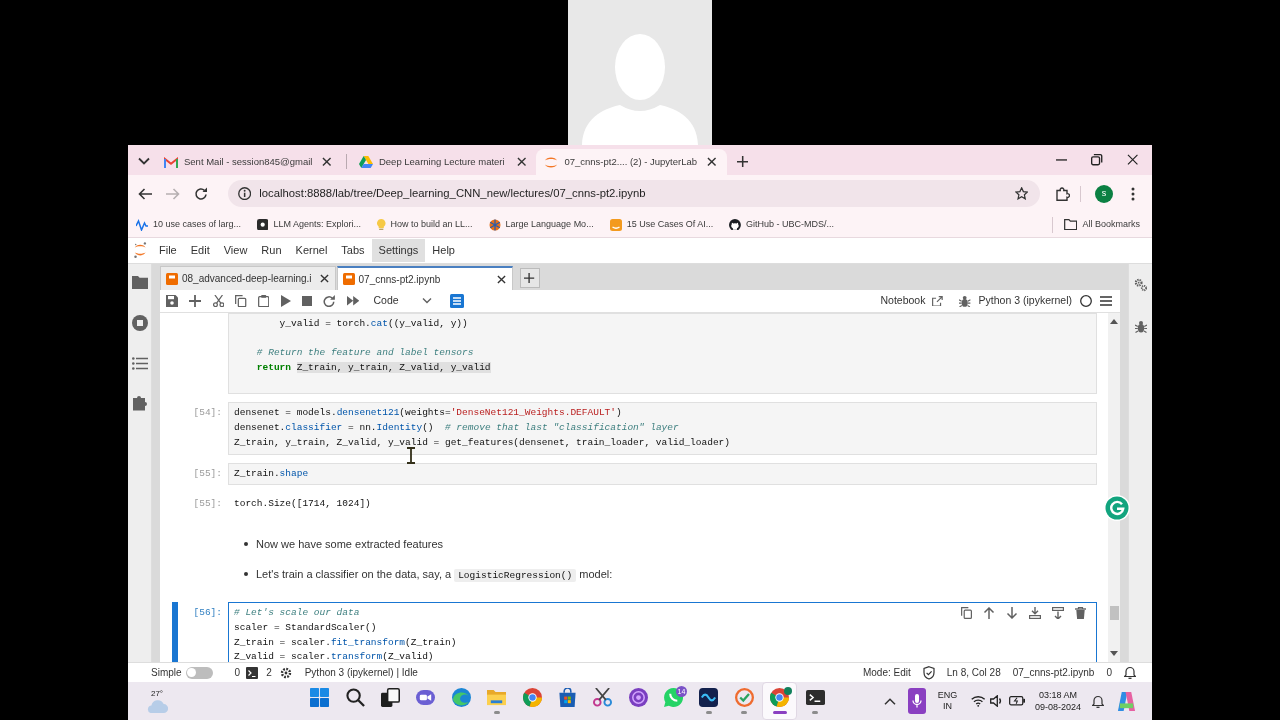 Image resolution: width=1280 pixels, height=720 pixels. Describe the element at coordinates (235, 250) in the screenshot. I see `menu-item: View` at that location.